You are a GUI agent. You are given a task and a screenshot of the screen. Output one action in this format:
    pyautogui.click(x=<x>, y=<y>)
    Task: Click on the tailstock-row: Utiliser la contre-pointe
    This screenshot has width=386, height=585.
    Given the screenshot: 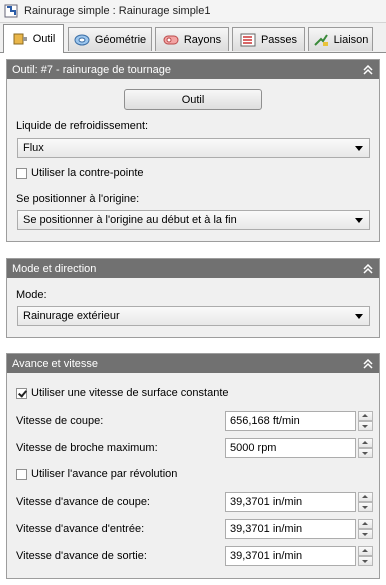 What is the action you would take?
    pyautogui.click(x=80, y=173)
    